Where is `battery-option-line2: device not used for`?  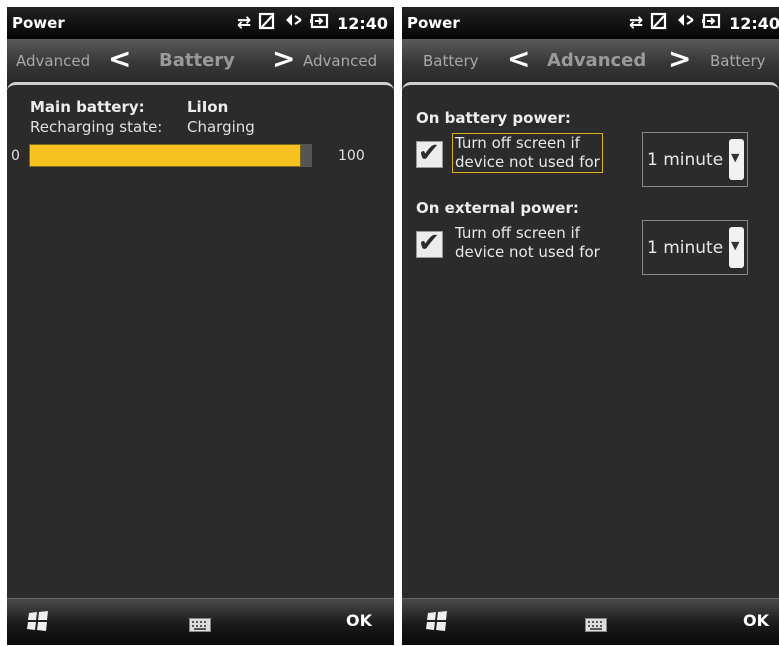
battery-option-line2: device not used for is located at coordinates (527, 162).